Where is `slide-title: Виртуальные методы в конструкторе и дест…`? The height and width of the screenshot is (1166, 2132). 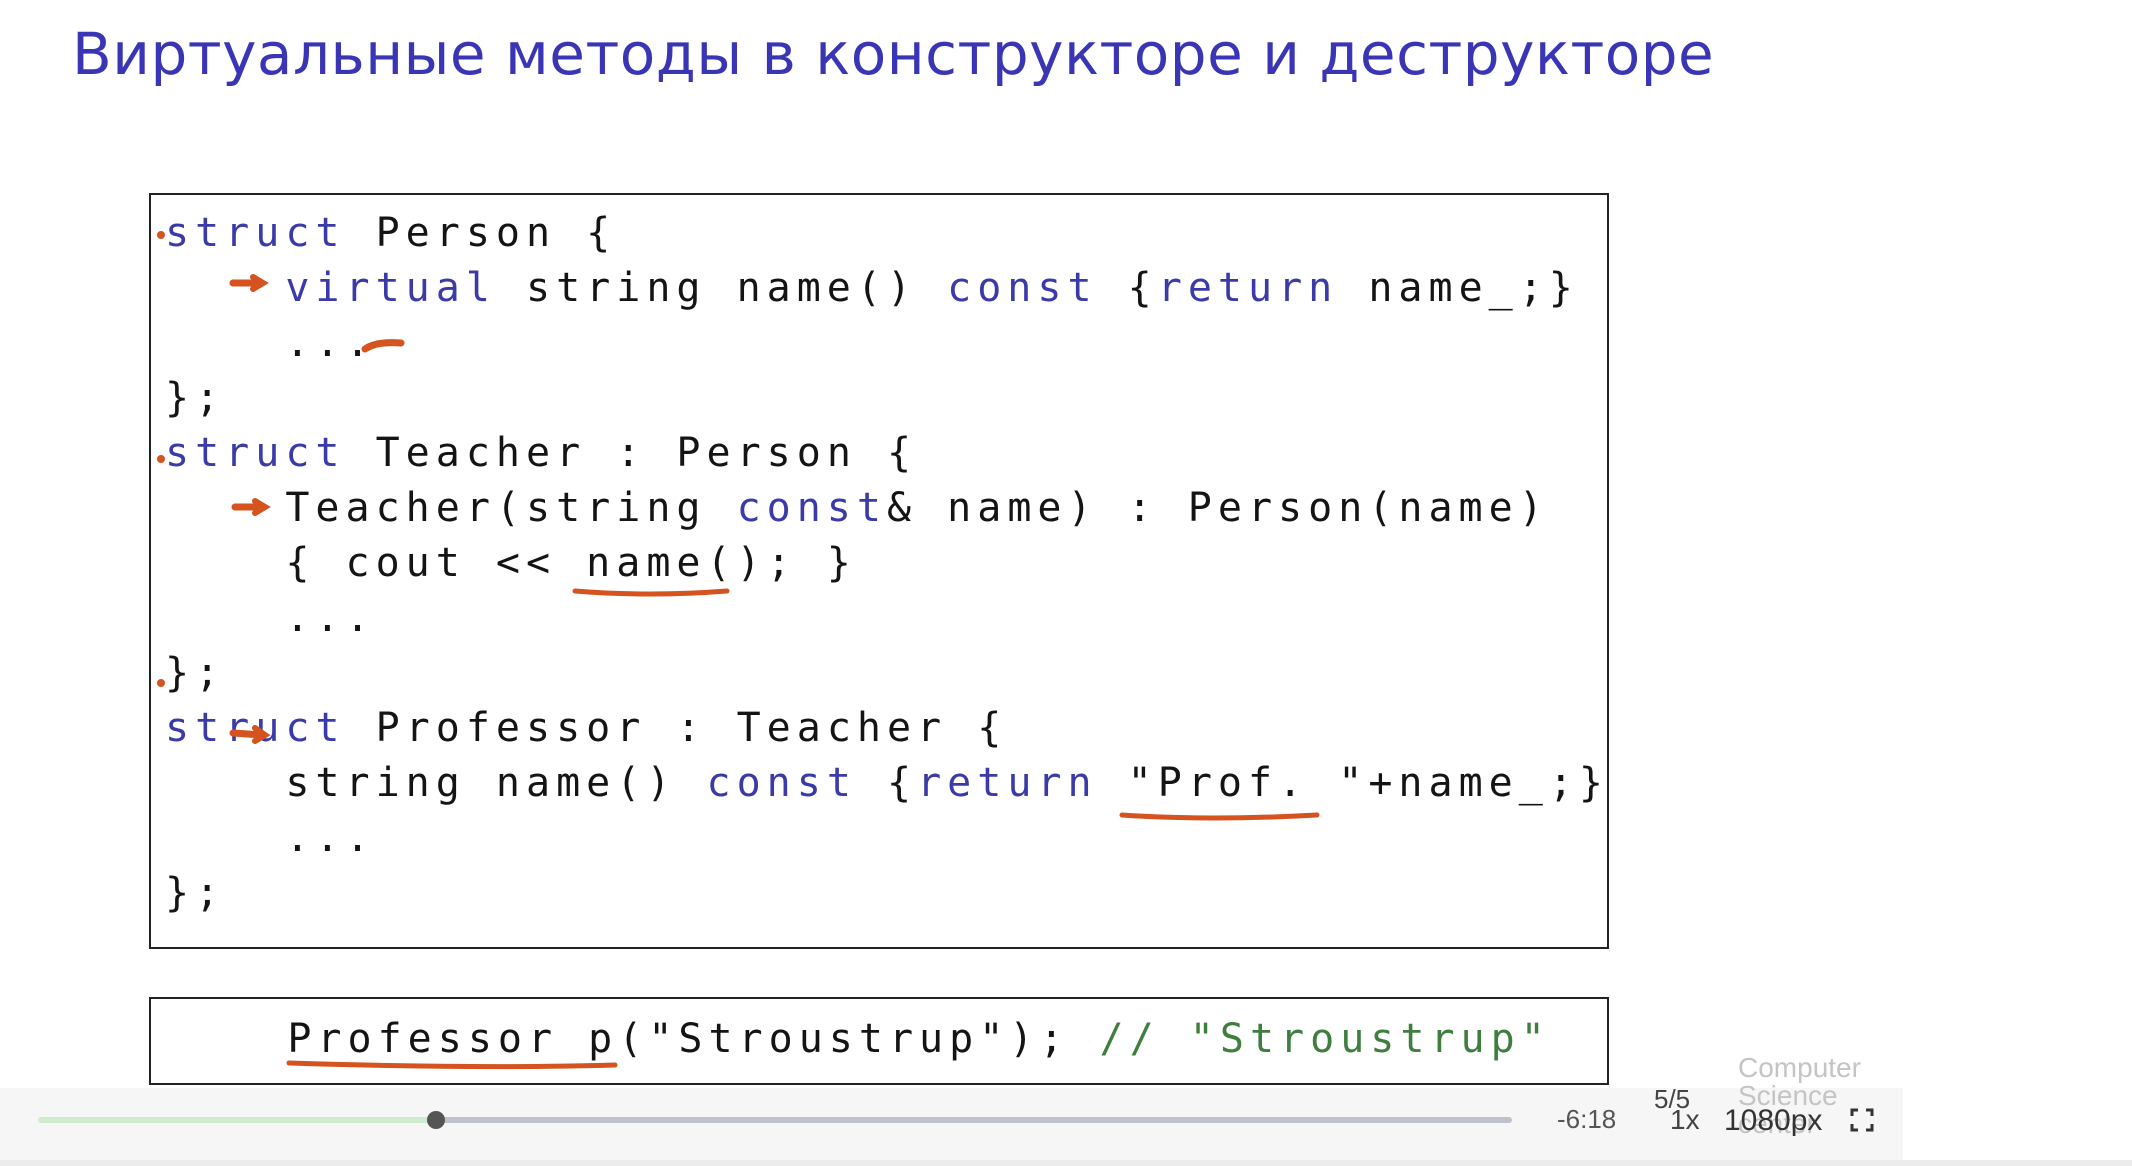 slide-title: Виртуальные методы в конструкторе и дест… is located at coordinates (893, 54).